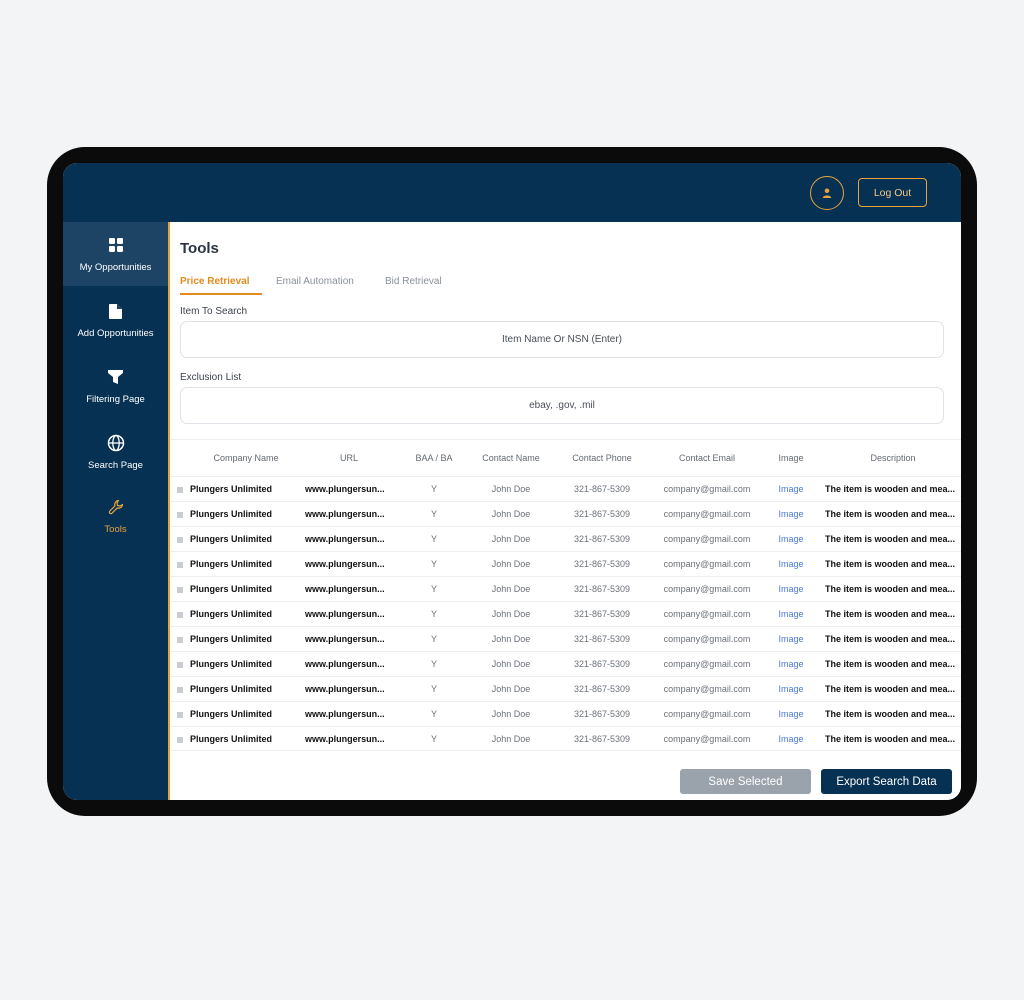  Describe the element at coordinates (215, 281) in the screenshot. I see `tab-price-retrieval: Price Retrieval` at that location.